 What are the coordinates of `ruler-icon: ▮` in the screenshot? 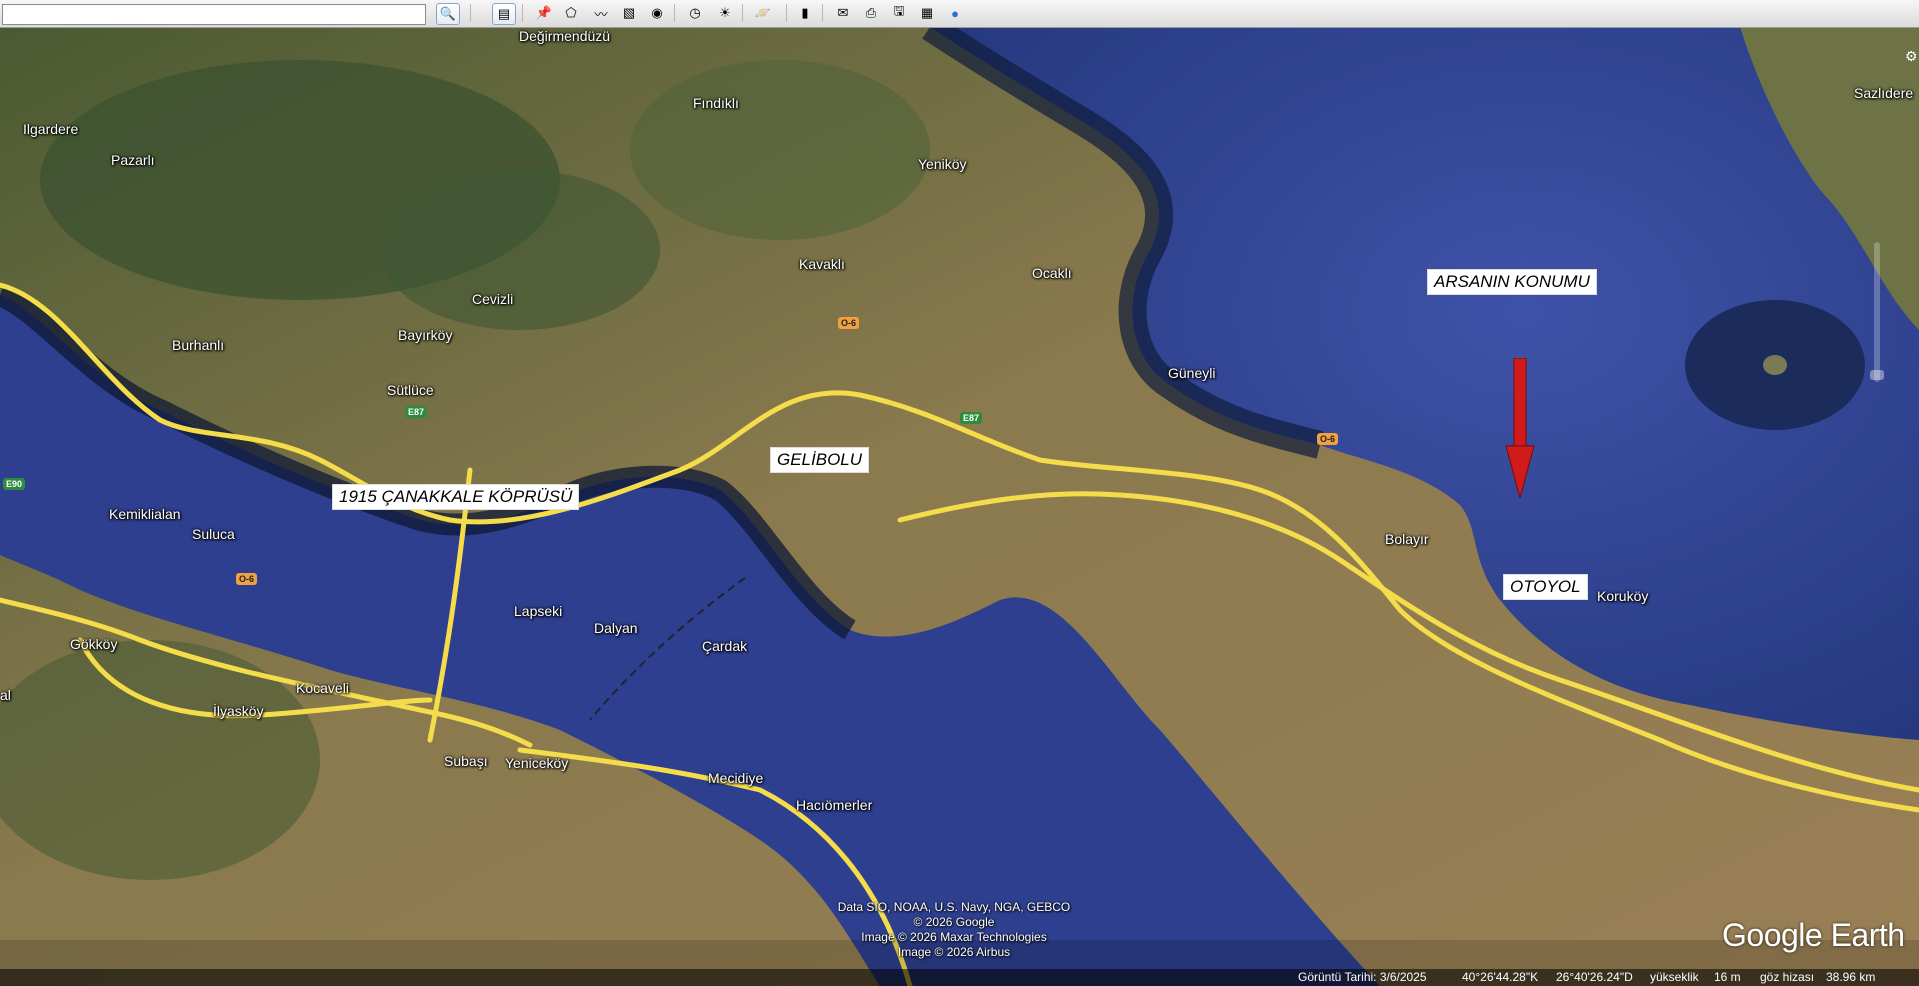 It's located at (805, 12).